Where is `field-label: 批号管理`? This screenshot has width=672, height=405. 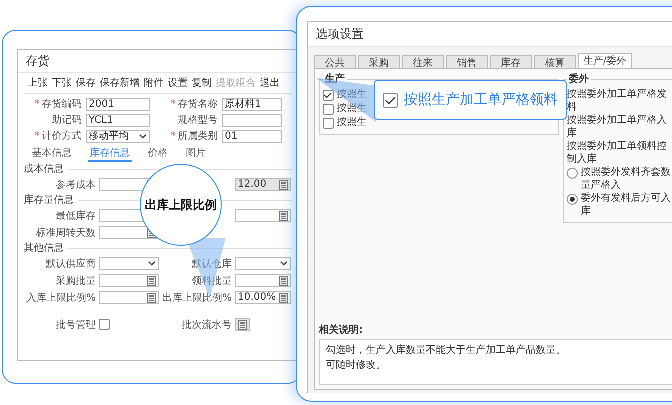
field-label: 批号管理 is located at coordinates (75, 325).